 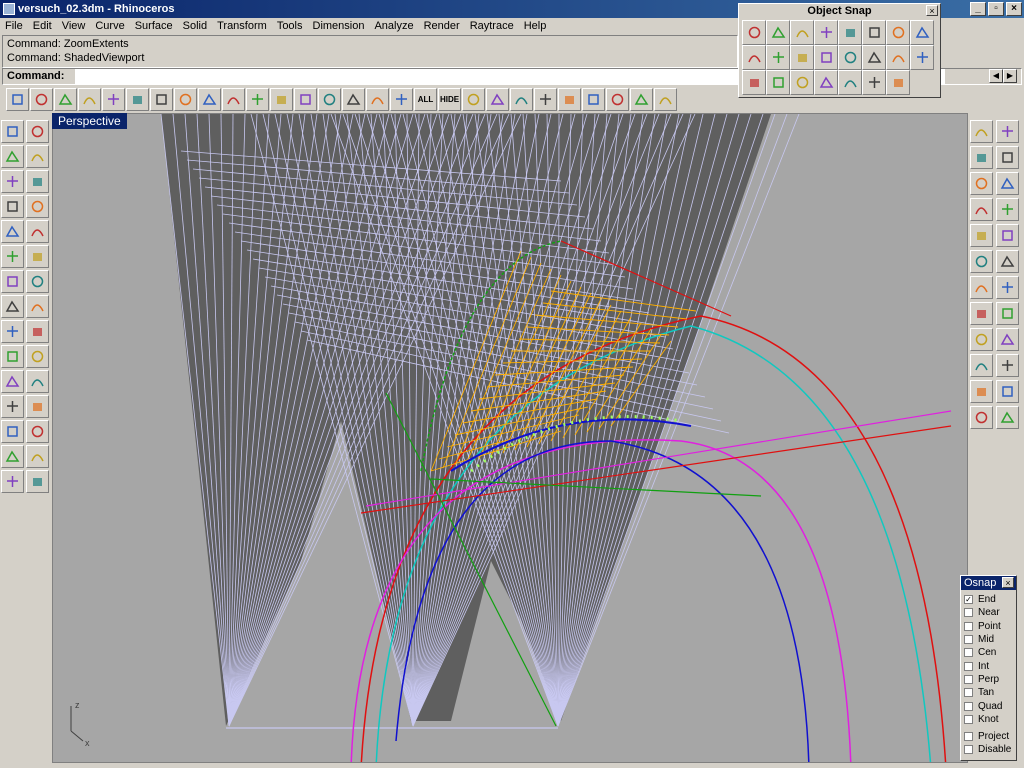 I want to click on curve-icon, so click(x=37, y=156).